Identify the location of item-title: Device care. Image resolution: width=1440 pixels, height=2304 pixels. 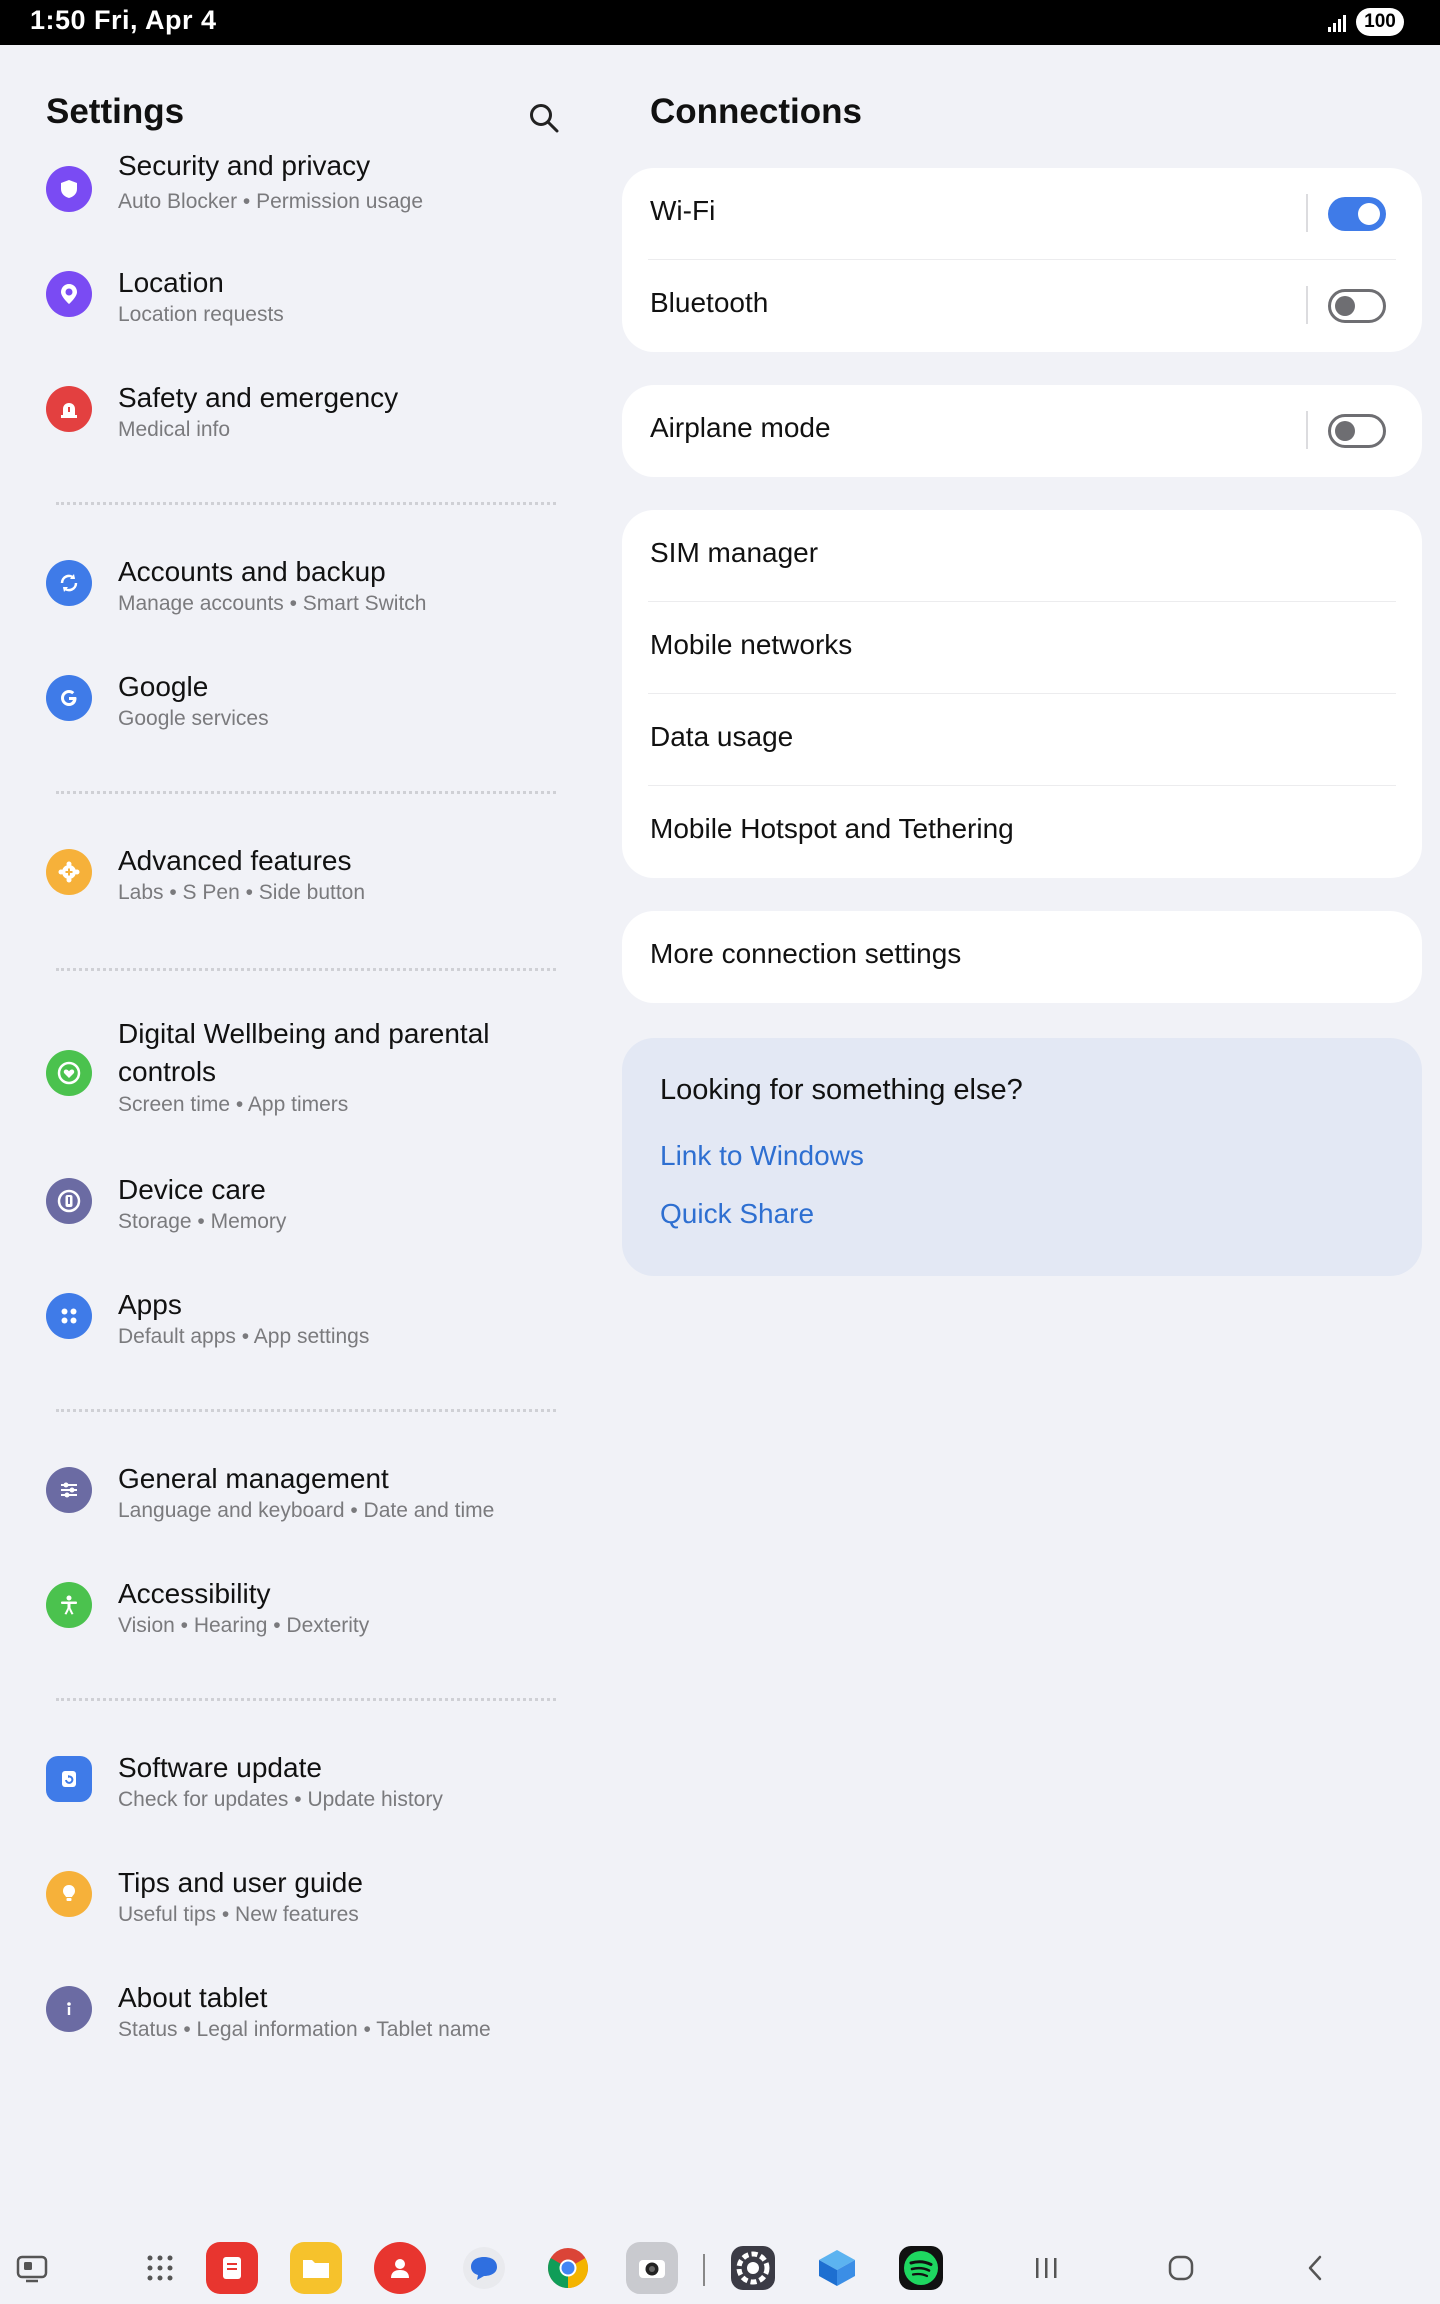
(192, 1189).